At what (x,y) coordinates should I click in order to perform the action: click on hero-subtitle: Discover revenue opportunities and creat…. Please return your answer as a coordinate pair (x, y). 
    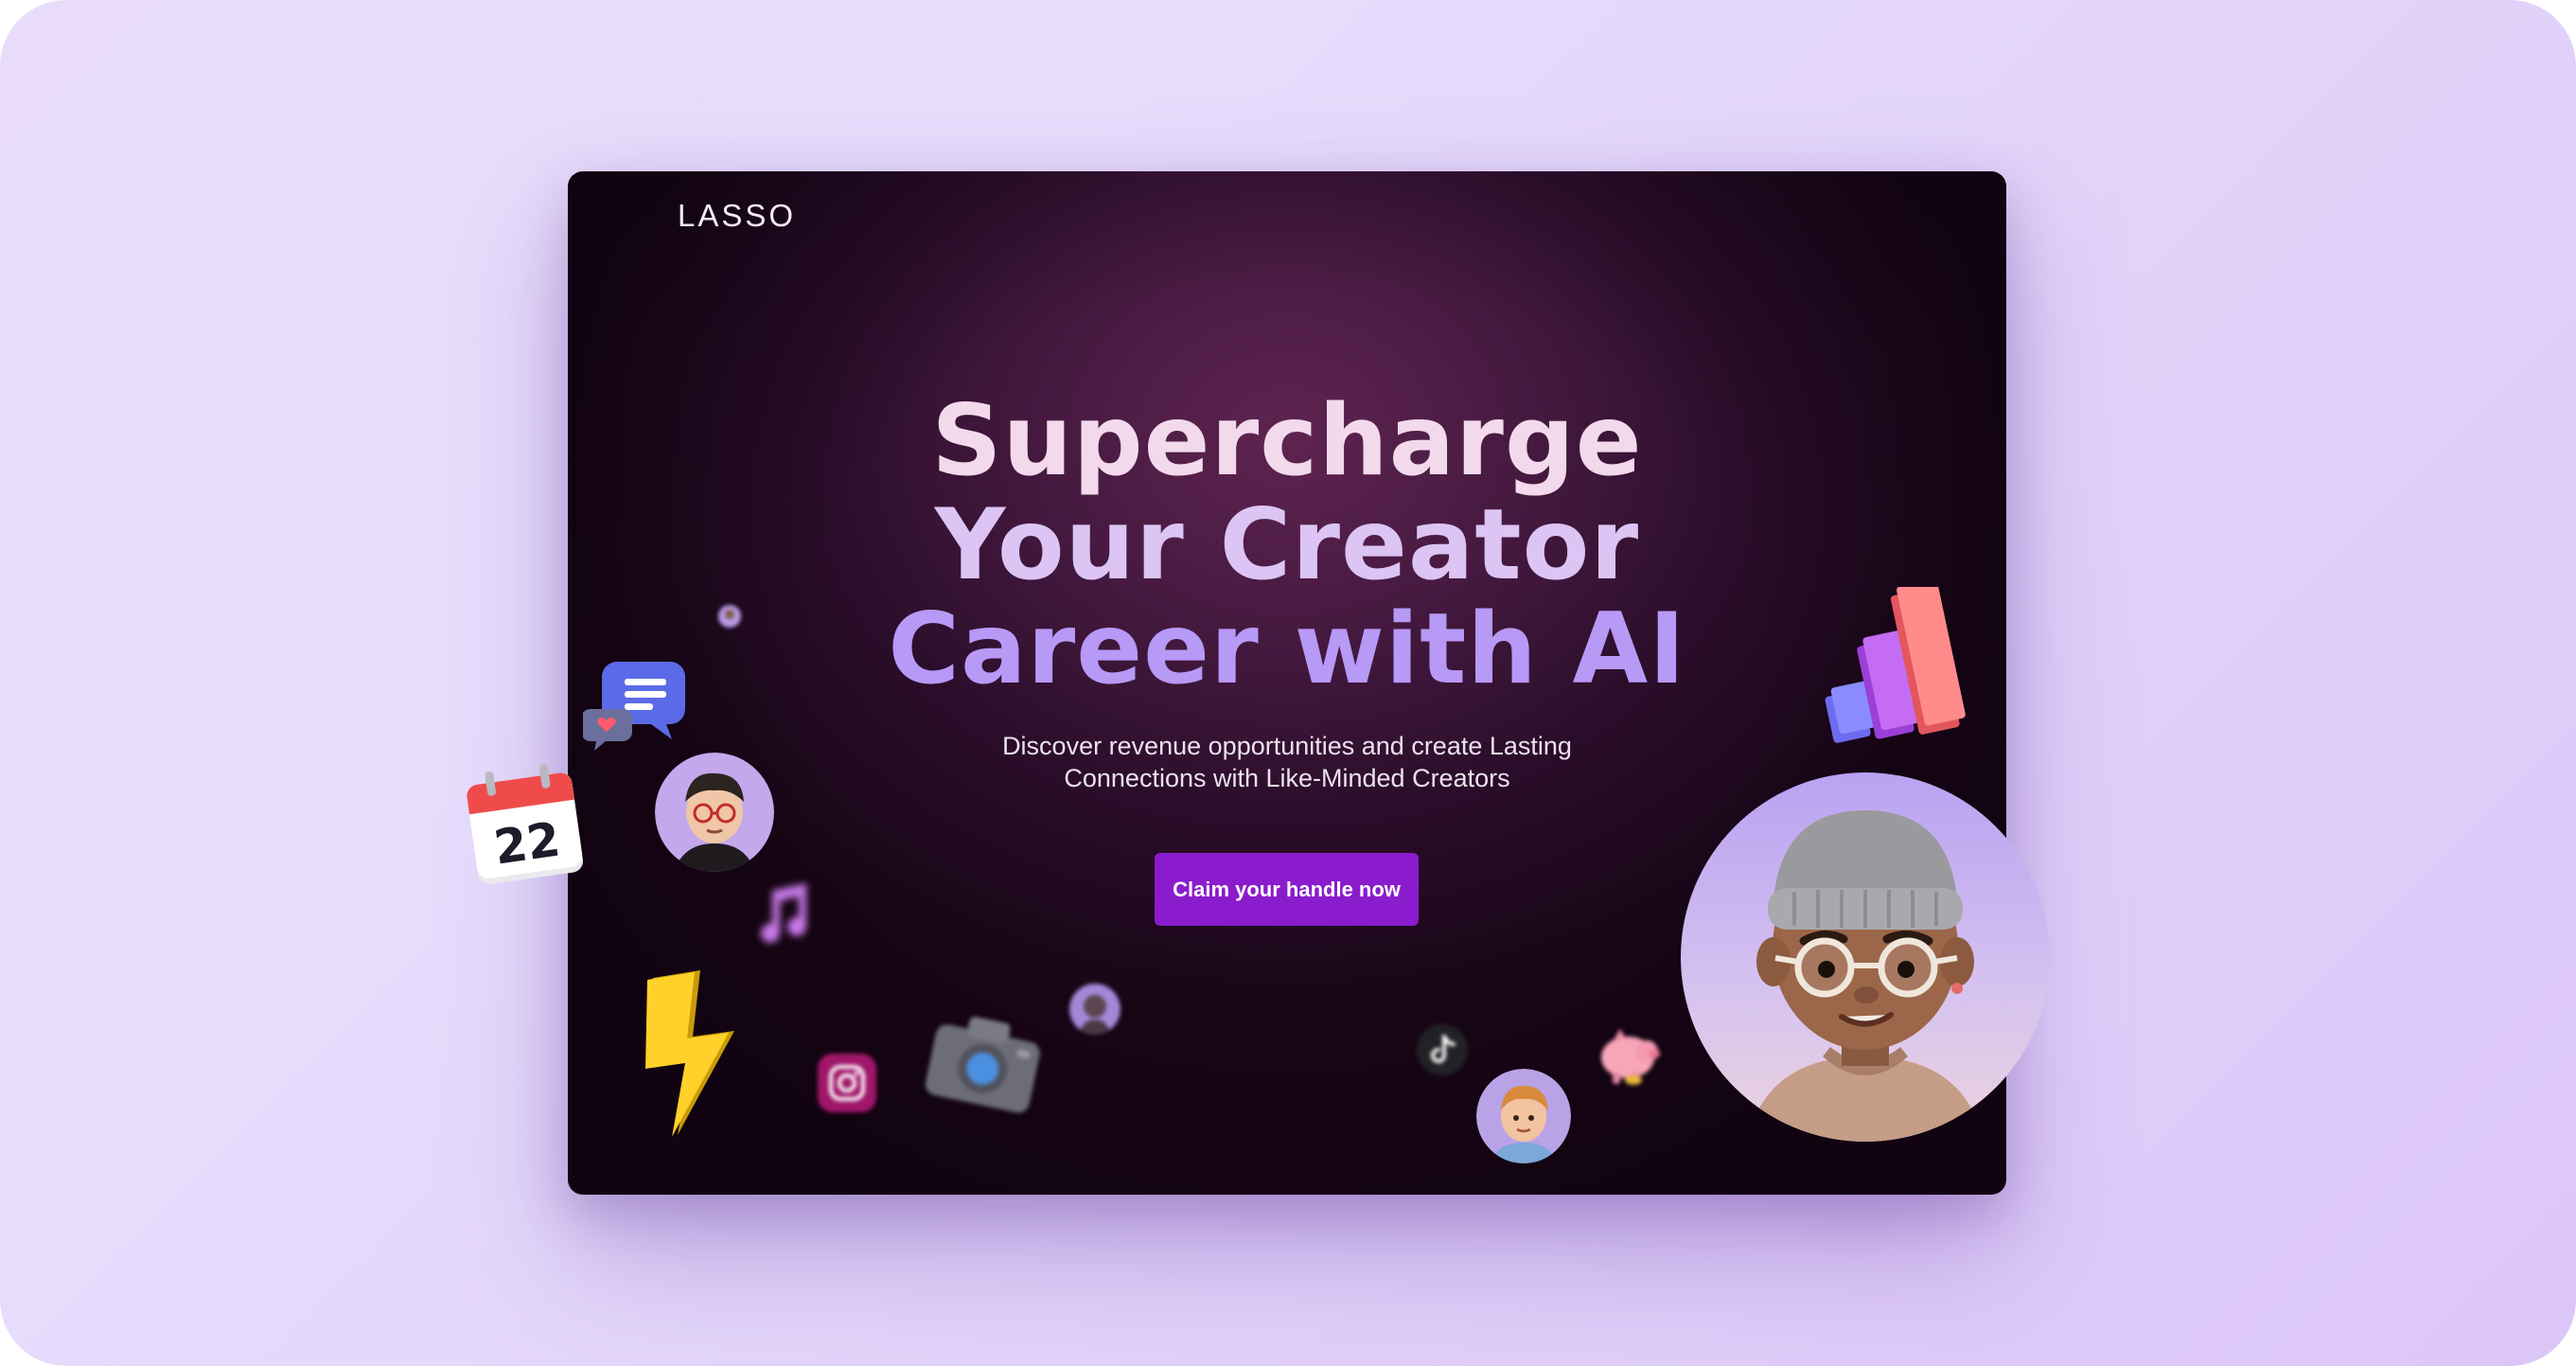
    Looking at the image, I should click on (1287, 762).